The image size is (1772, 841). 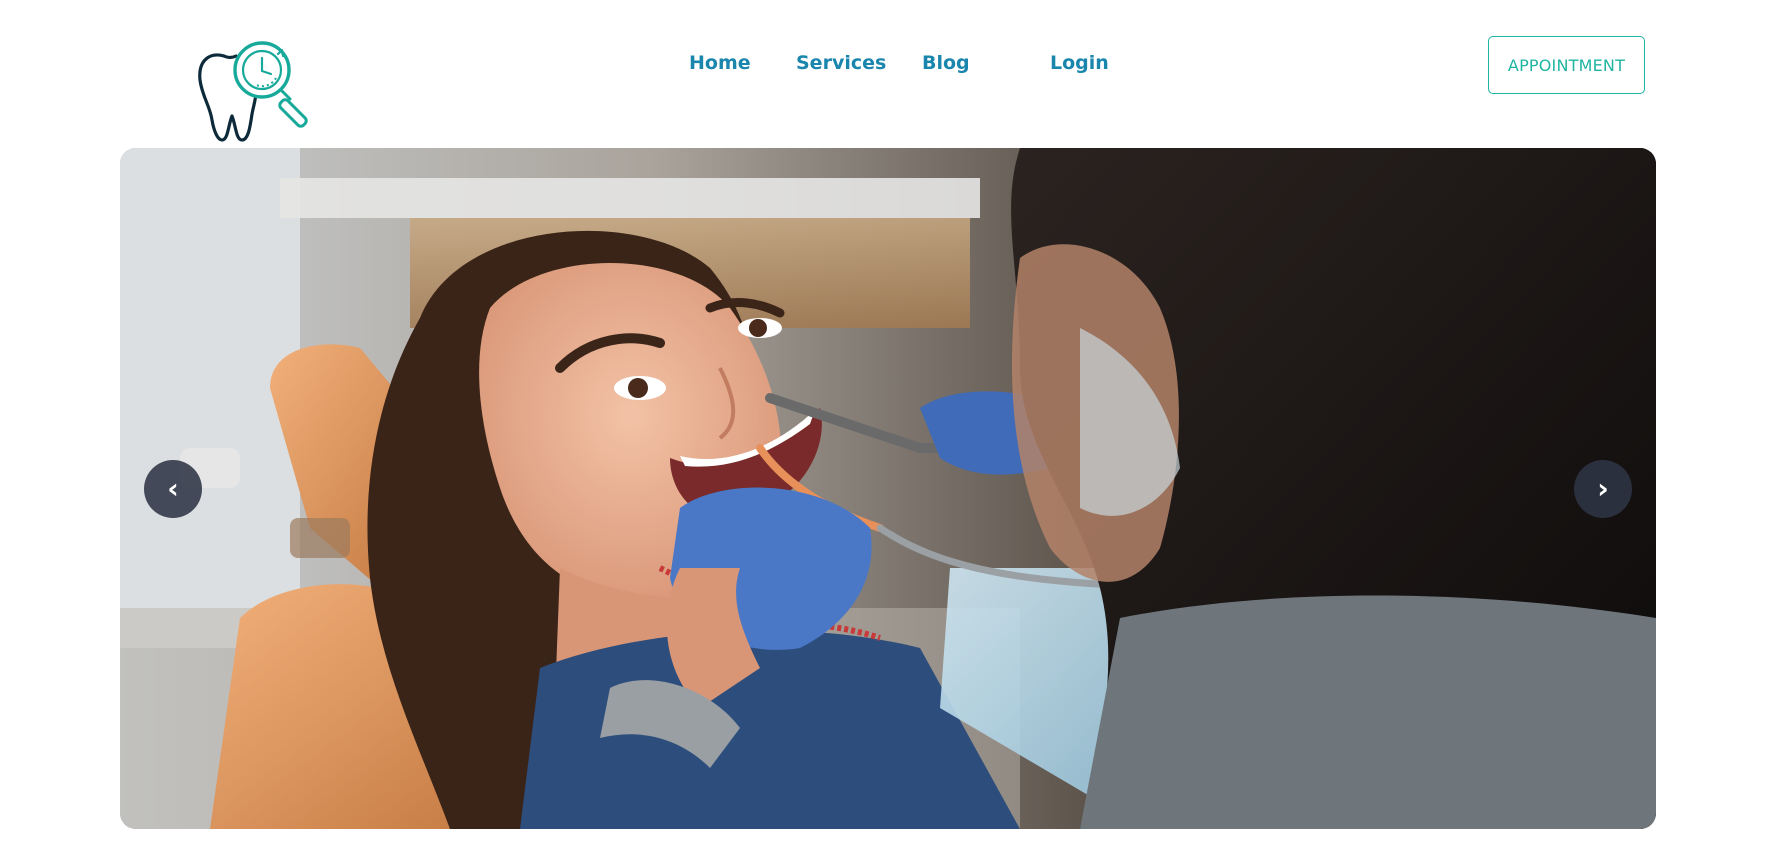 What do you see at coordinates (946, 63) in the screenshot?
I see `nav-blog-link: Blog` at bounding box center [946, 63].